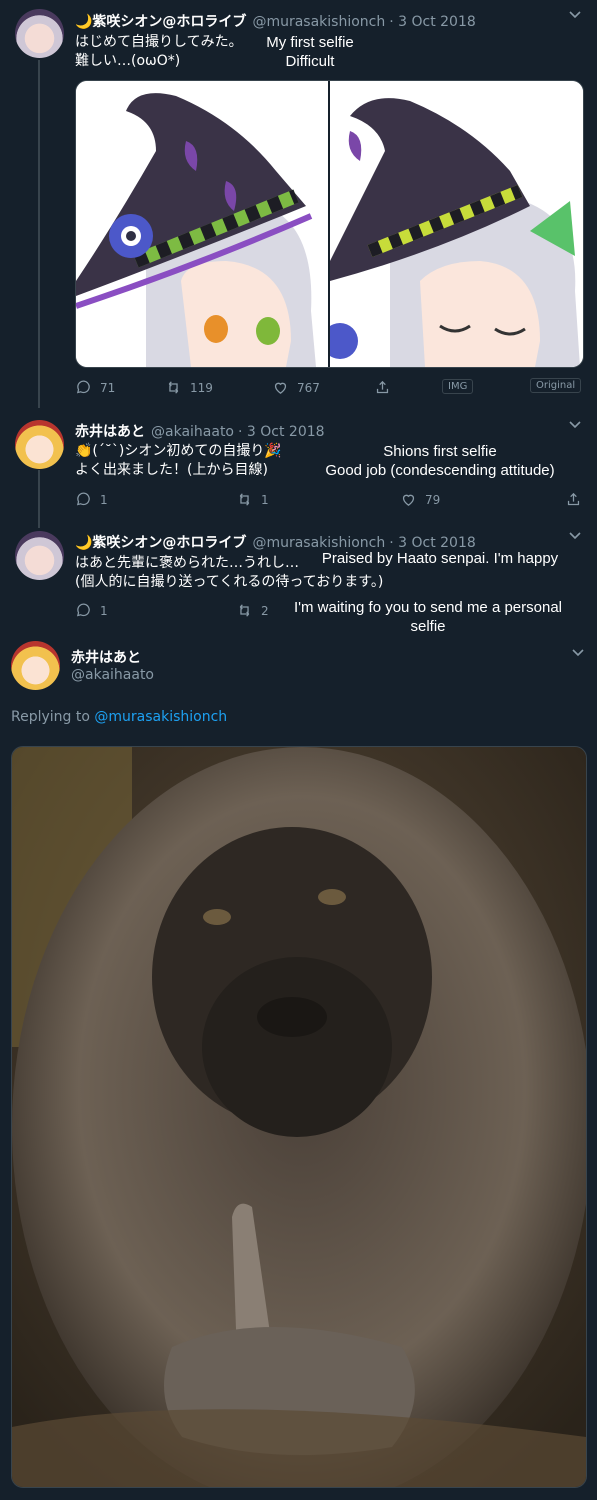 The height and width of the screenshot is (1500, 597). What do you see at coordinates (310, 61) in the screenshot?
I see `translation-line: Difficult` at bounding box center [310, 61].